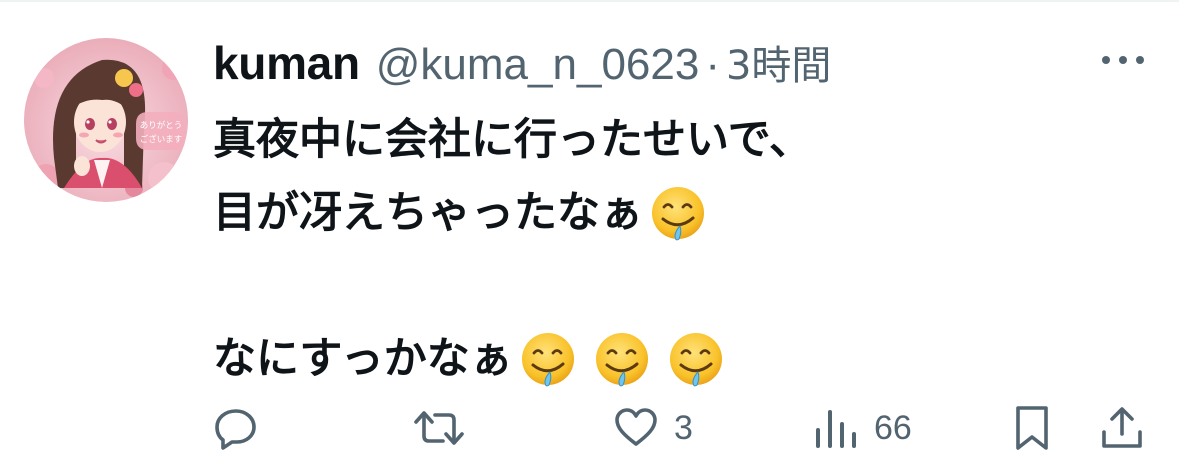  I want to click on tweet-line-1: 真夜中に会社に行ったせいで、, so click(683, 140).